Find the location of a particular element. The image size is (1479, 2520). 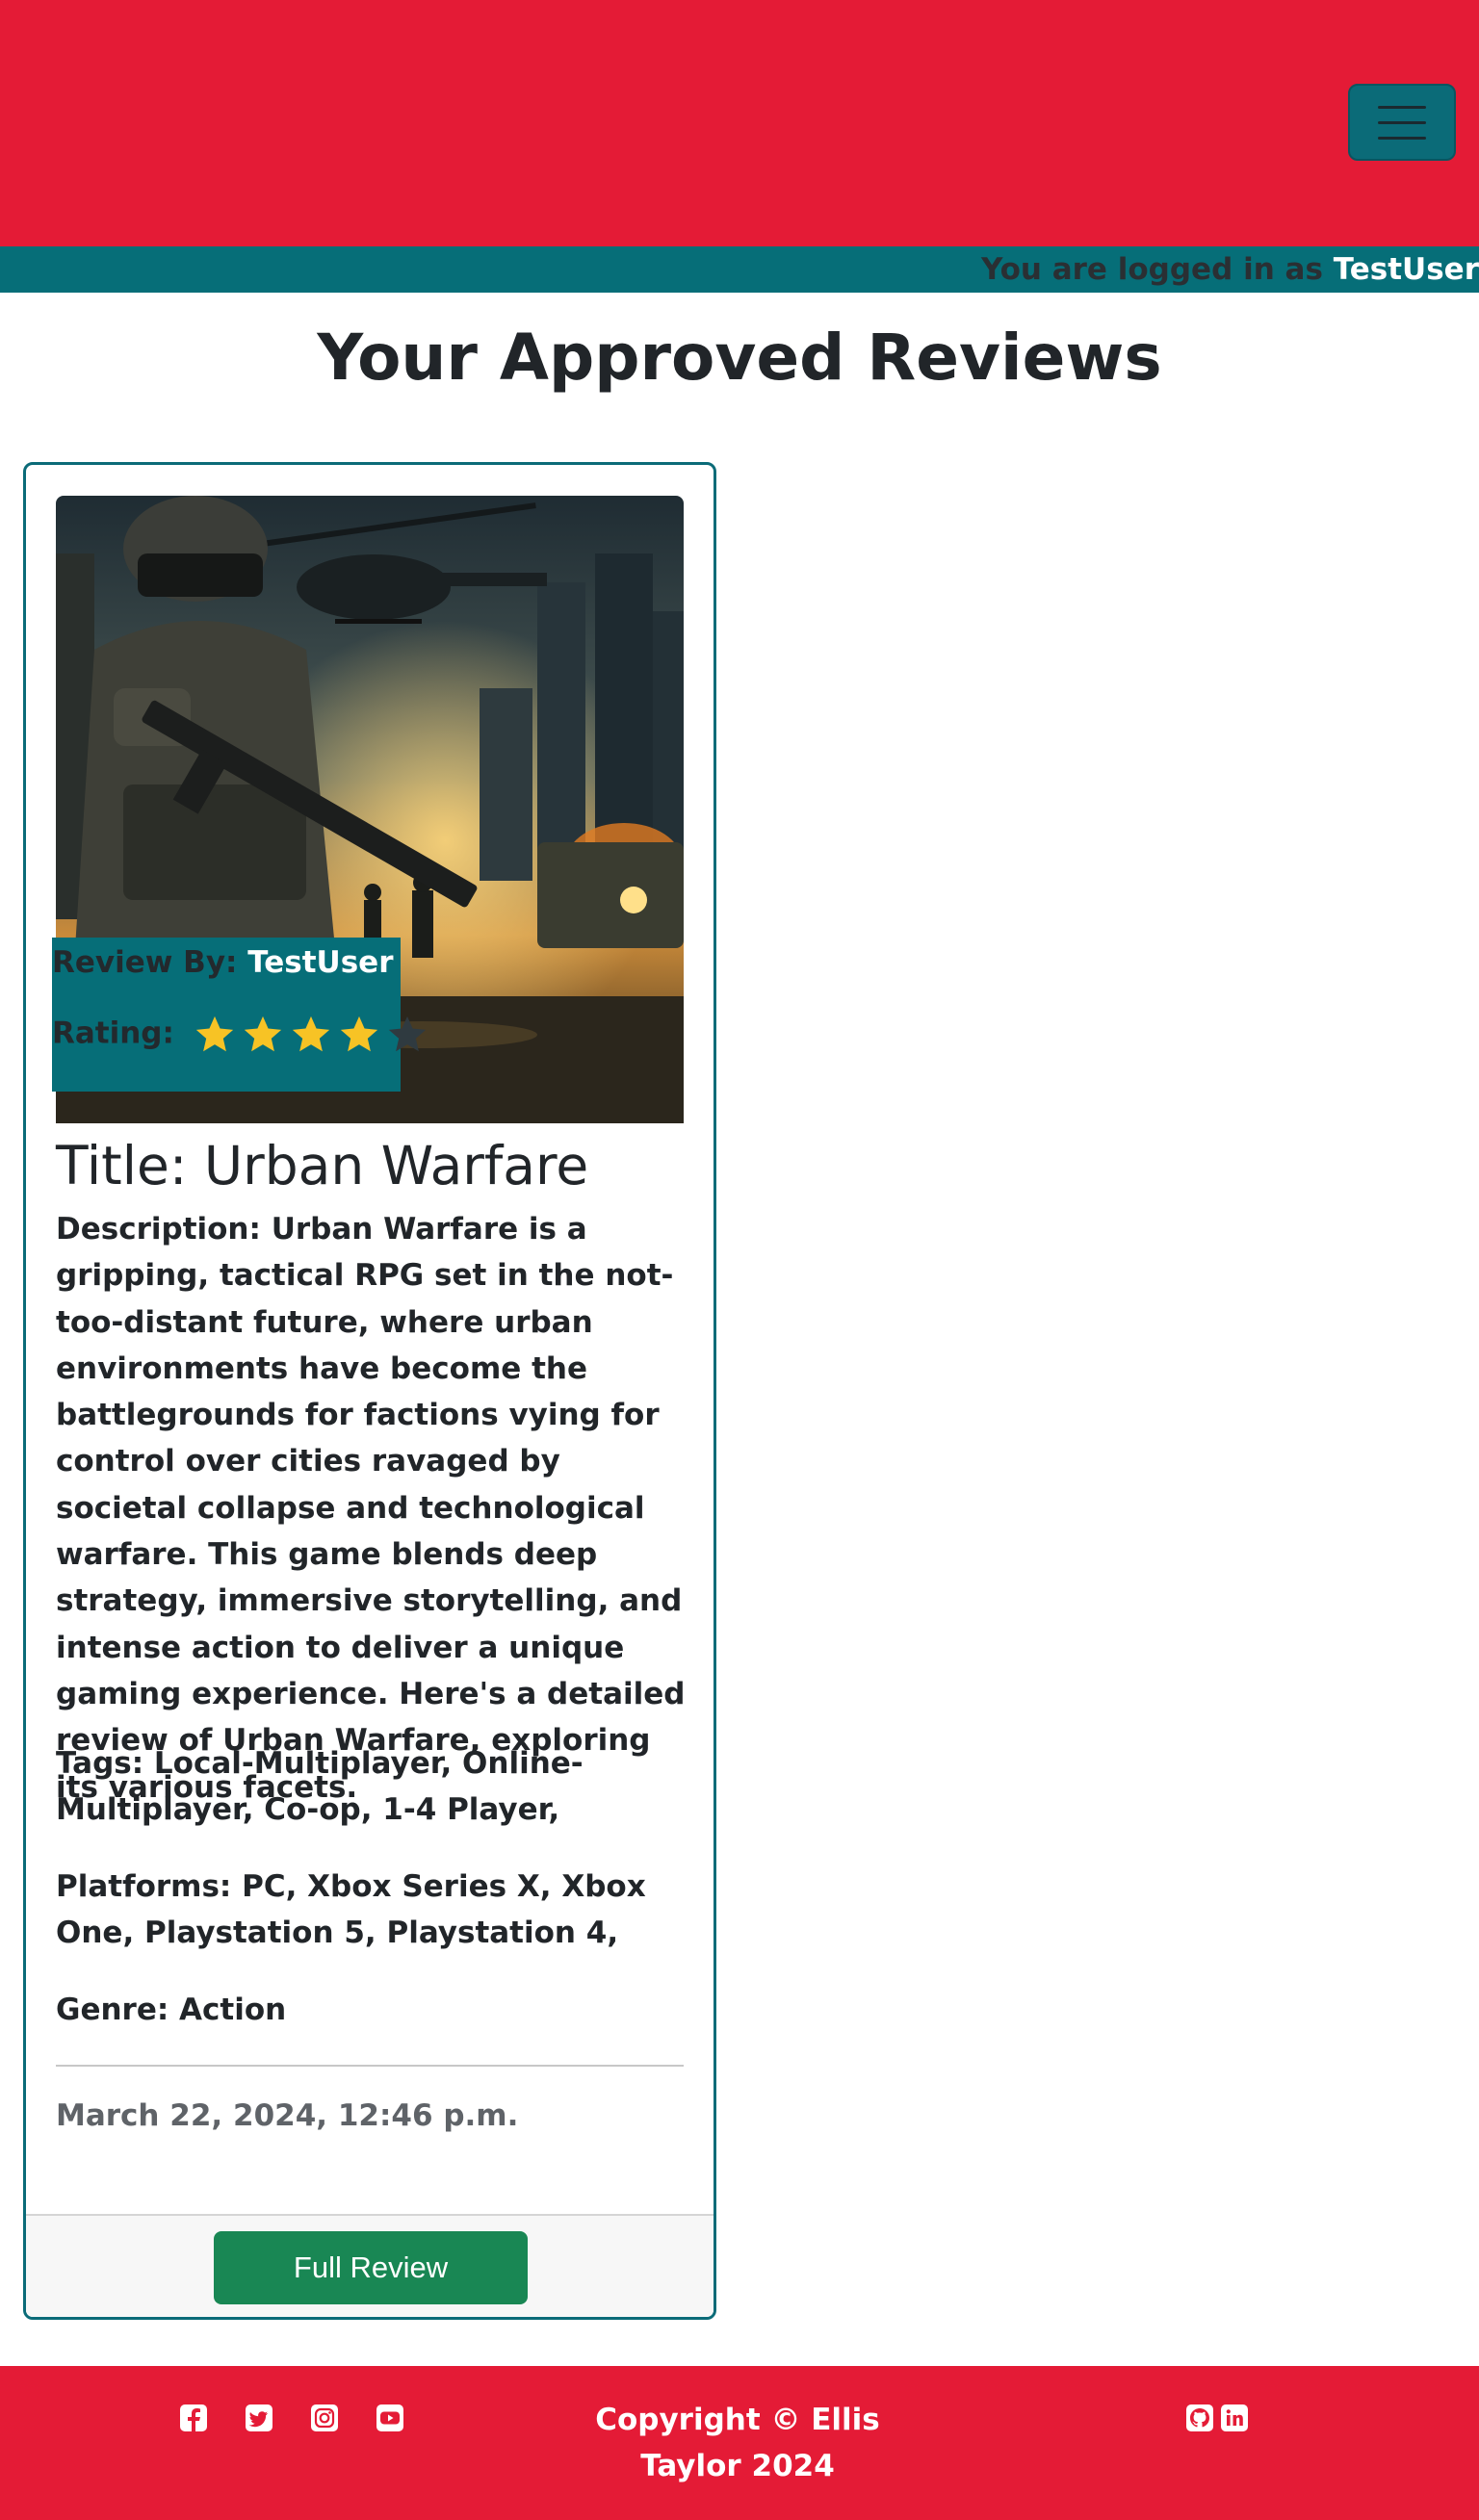

review-title: Title: Urban Warfare is located at coordinates (322, 1165).